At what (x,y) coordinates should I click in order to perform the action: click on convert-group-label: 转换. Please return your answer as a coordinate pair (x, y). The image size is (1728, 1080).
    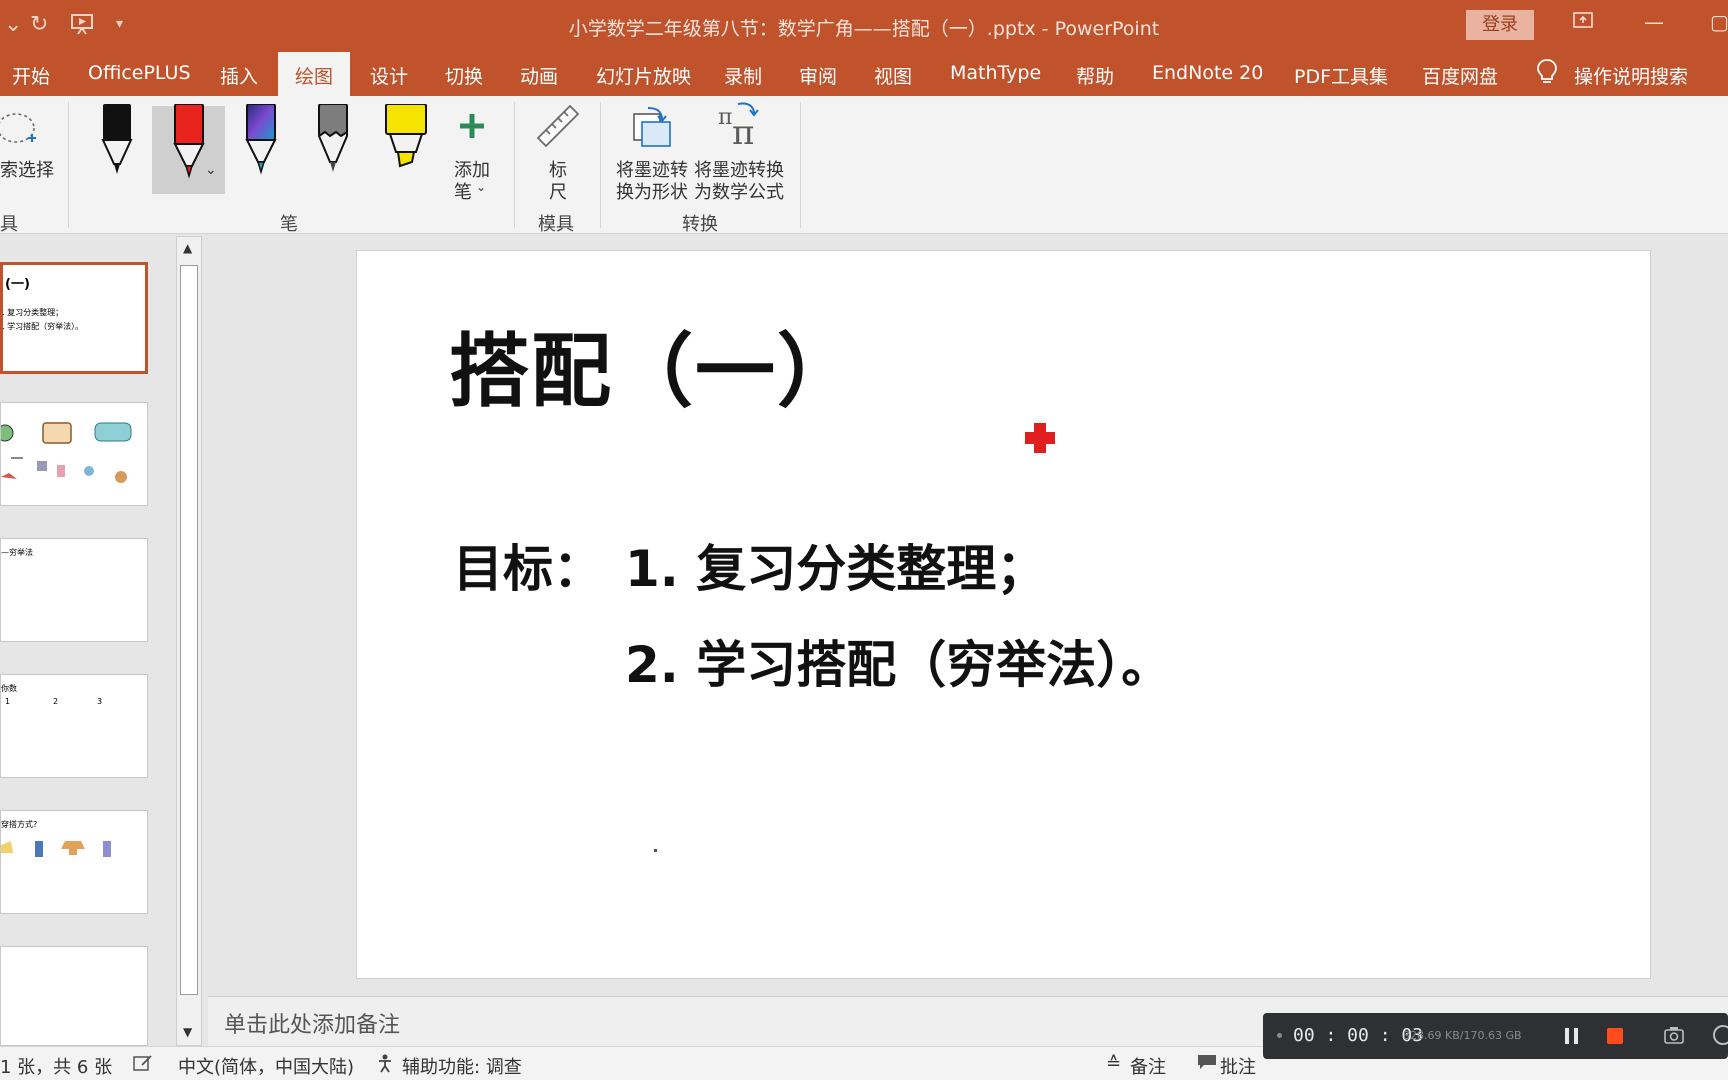
    Looking at the image, I should click on (700, 224).